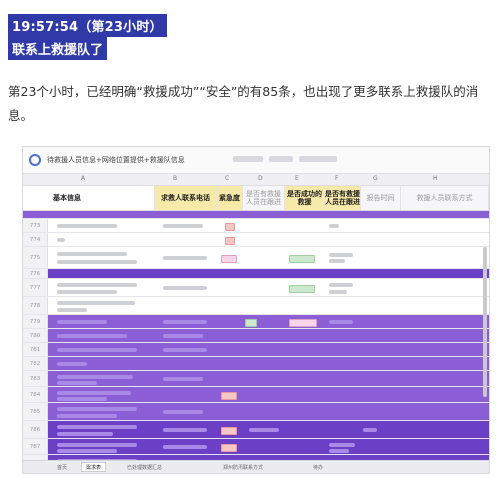  Describe the element at coordinates (35, 160) in the screenshot. I see `app-logo-icon` at that location.